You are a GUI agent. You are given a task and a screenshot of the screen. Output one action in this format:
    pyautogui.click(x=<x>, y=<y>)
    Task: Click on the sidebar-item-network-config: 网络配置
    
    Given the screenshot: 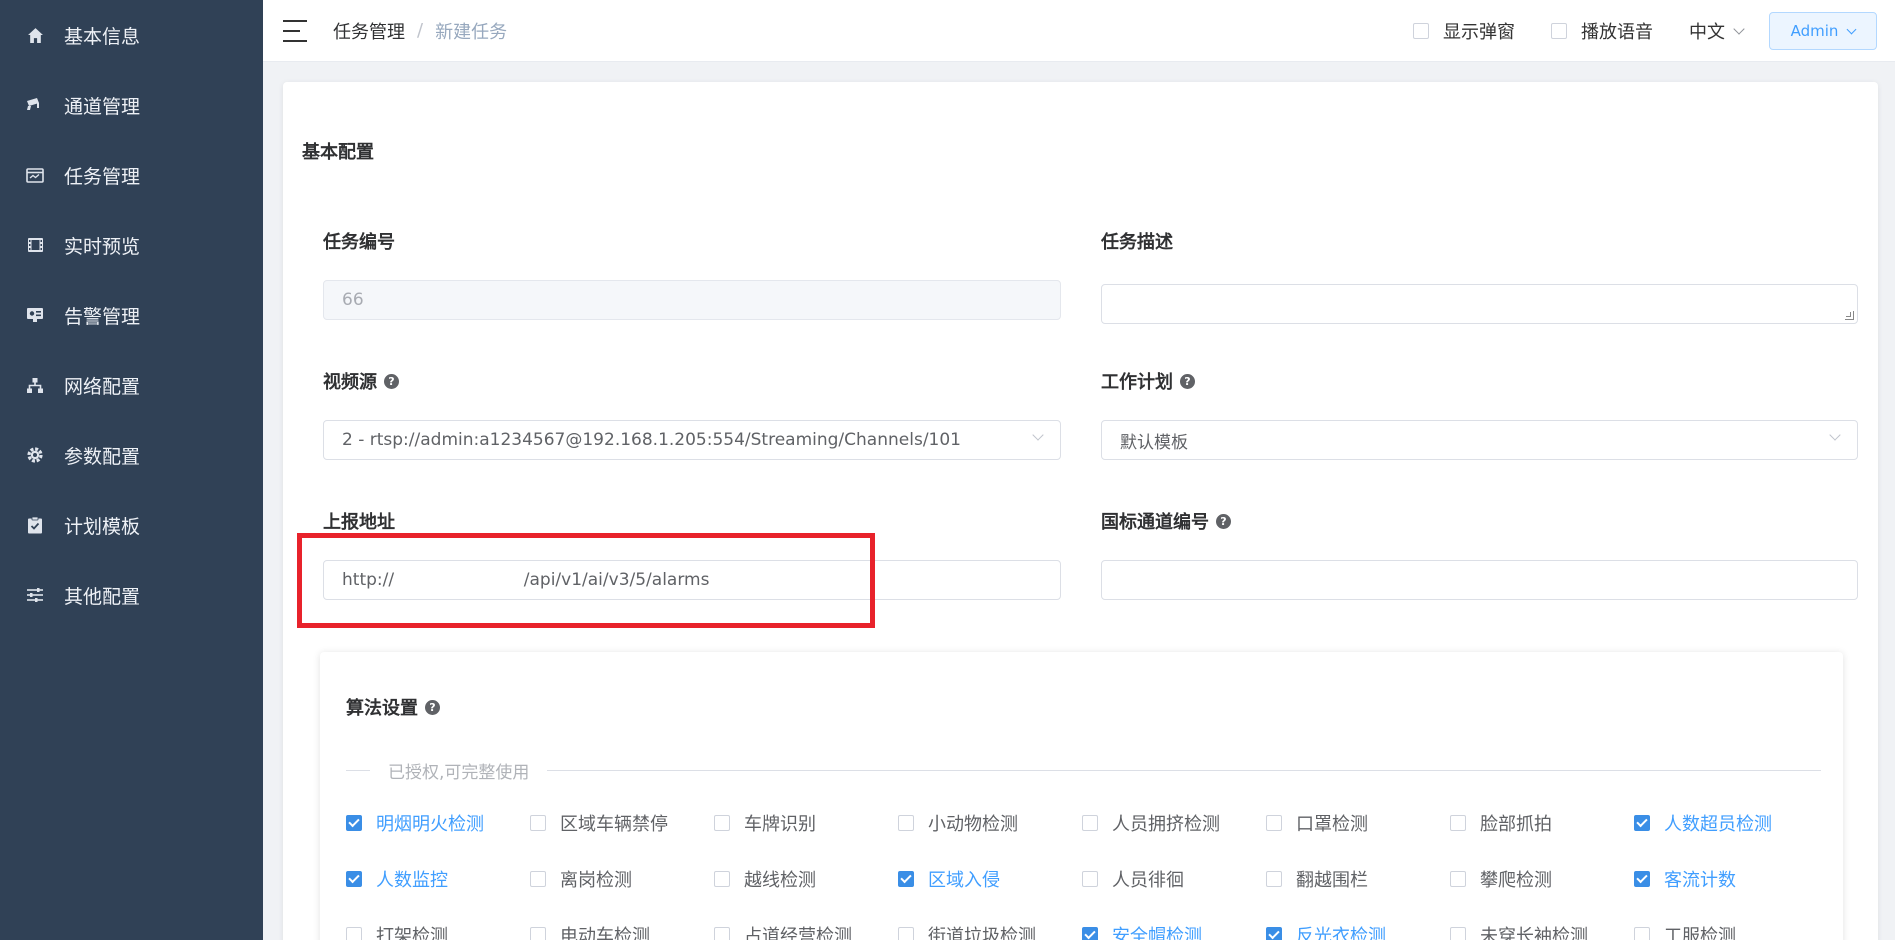 What is the action you would take?
    pyautogui.click(x=131, y=385)
    